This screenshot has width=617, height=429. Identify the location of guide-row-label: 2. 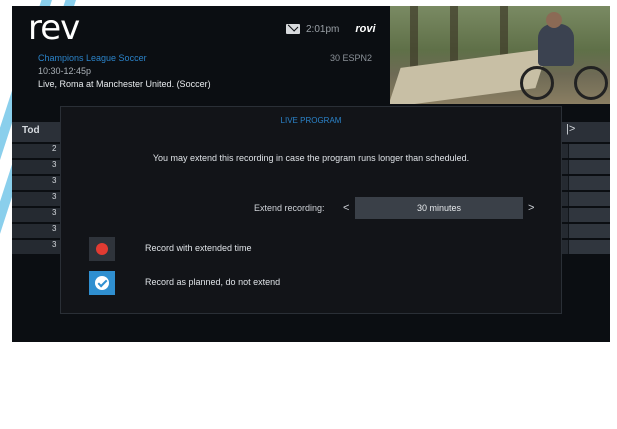
(54, 148).